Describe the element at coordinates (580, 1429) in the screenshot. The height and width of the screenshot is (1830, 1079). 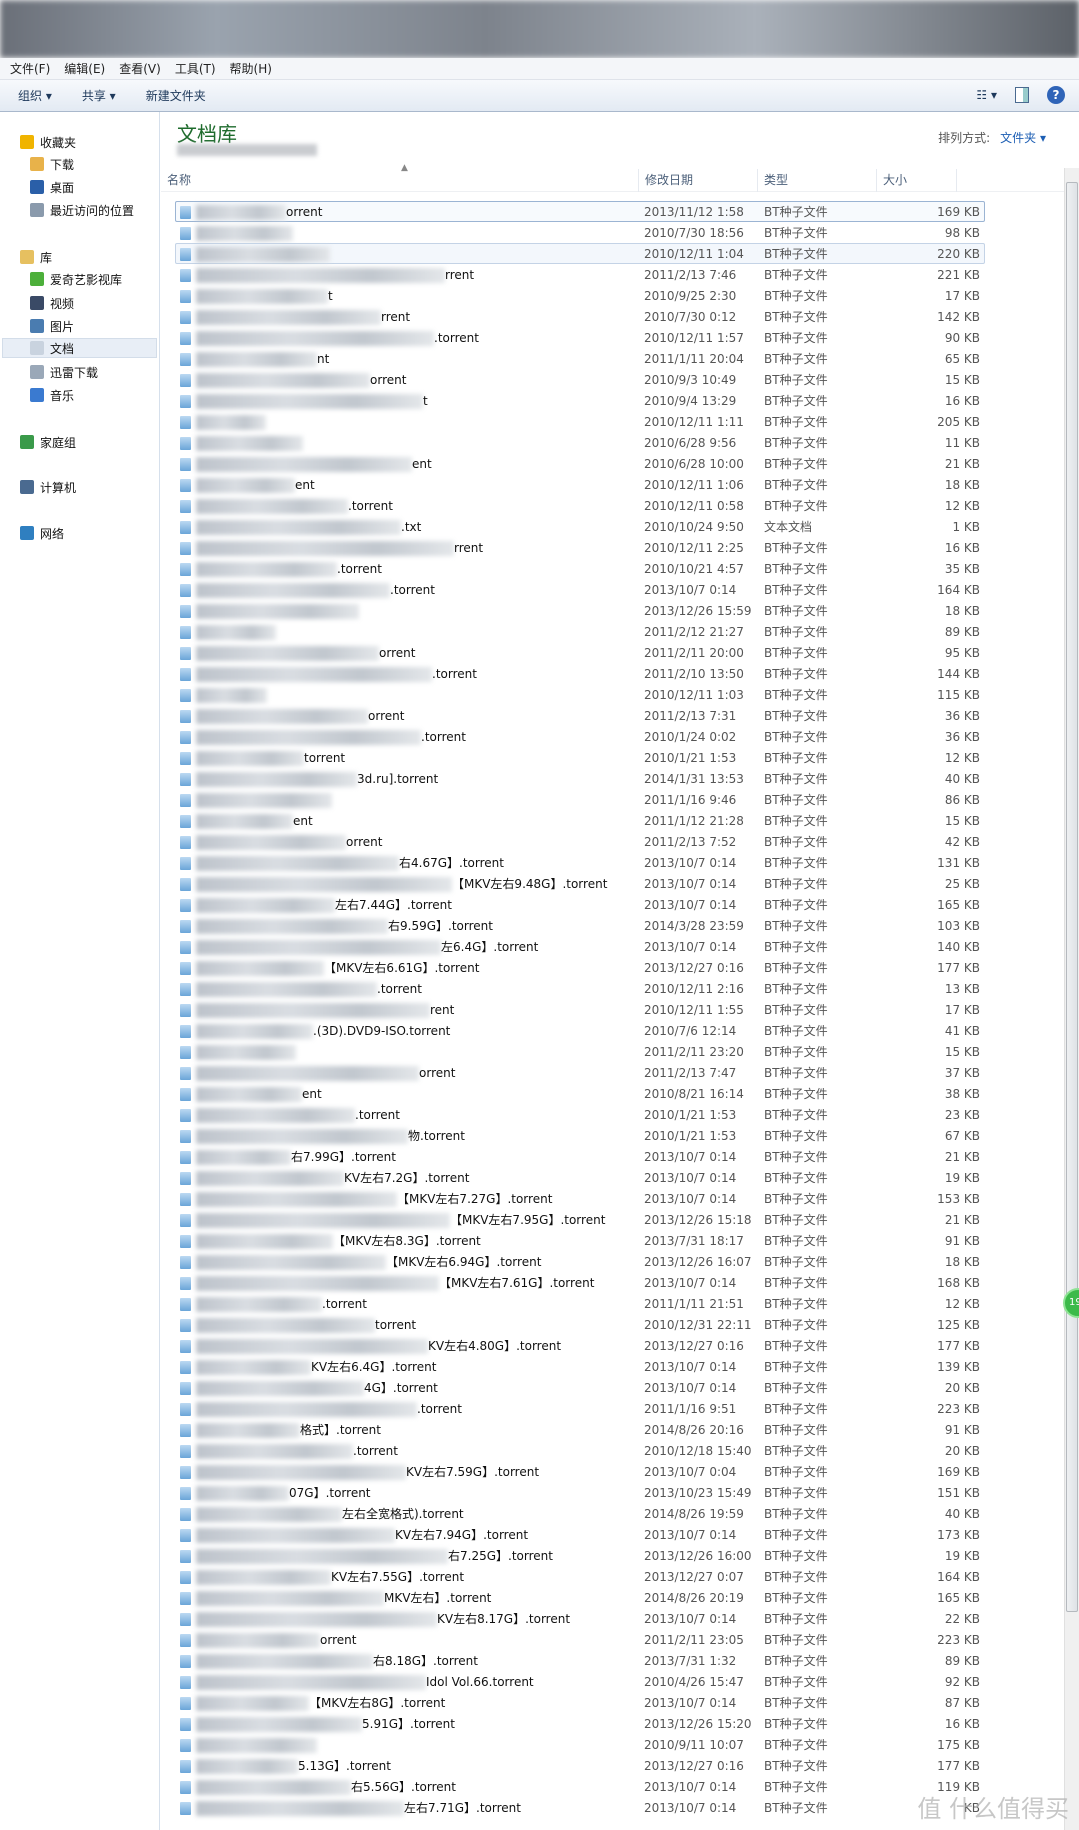
I see `file-row: 格式】.torrent 2014/8/26 20:16 BT种子文件 91 KB` at that location.